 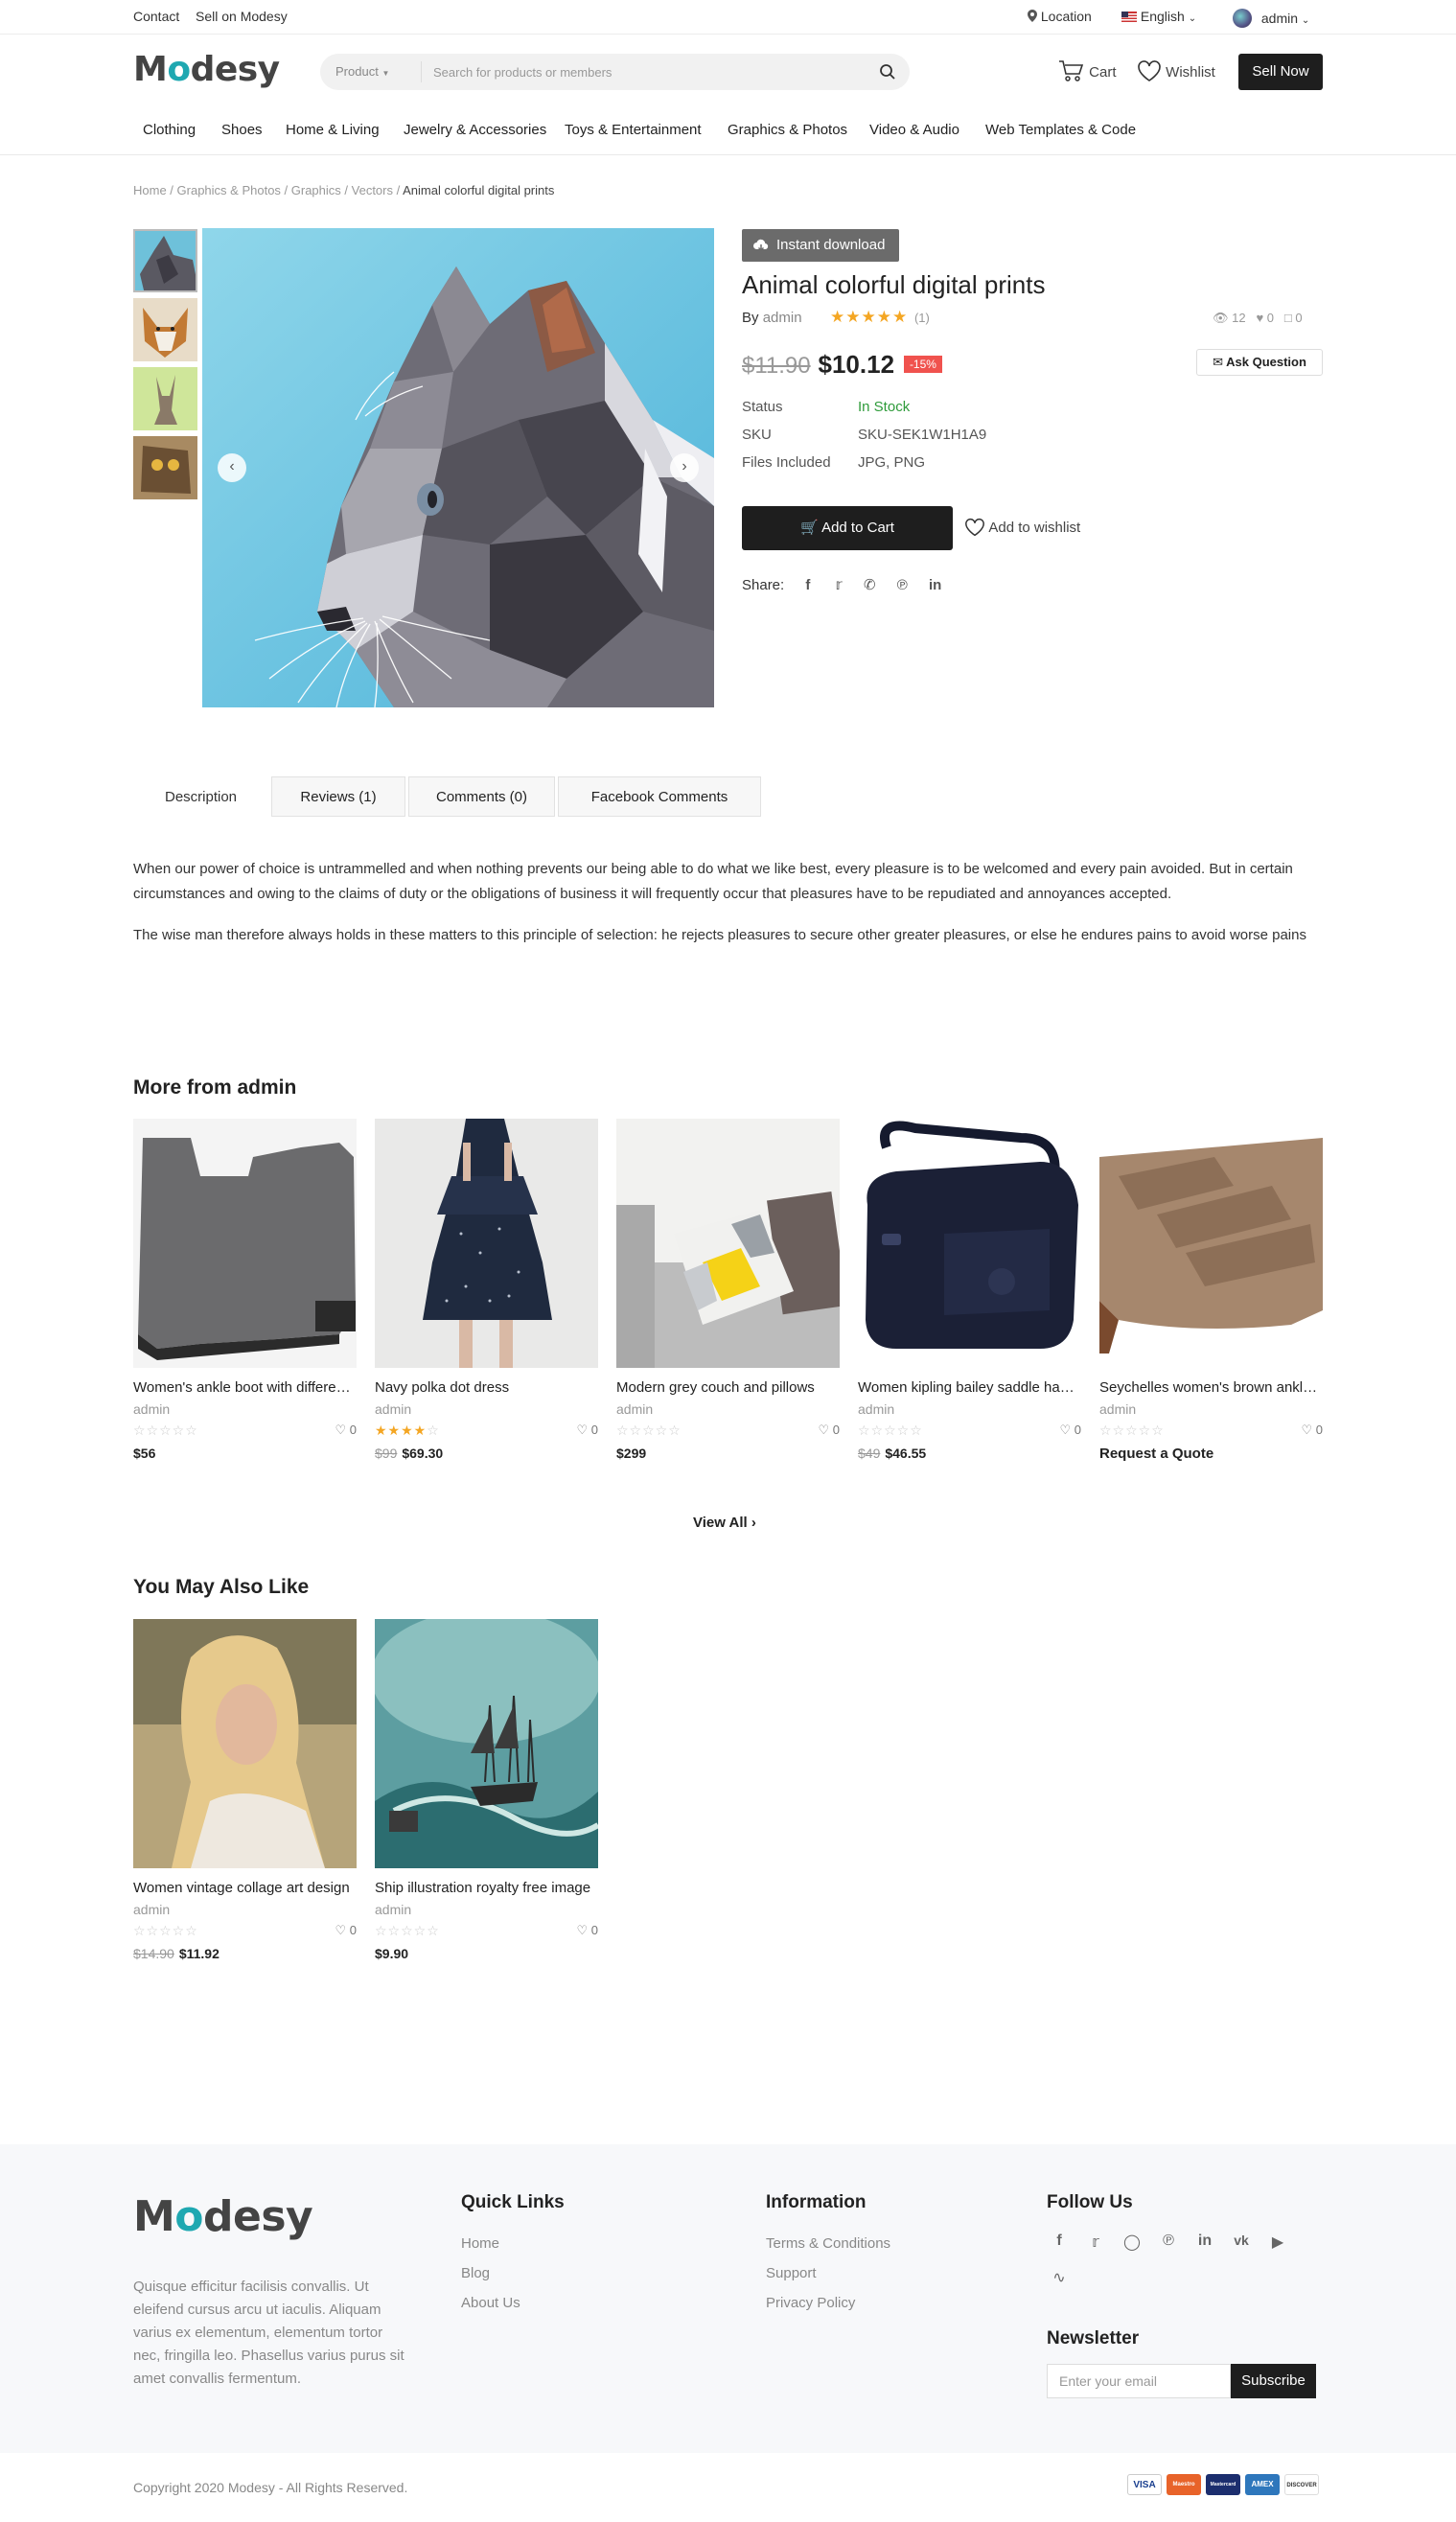 I want to click on product-stats: 👁 12 ♥ 0 □ 0, so click(x=1258, y=318).